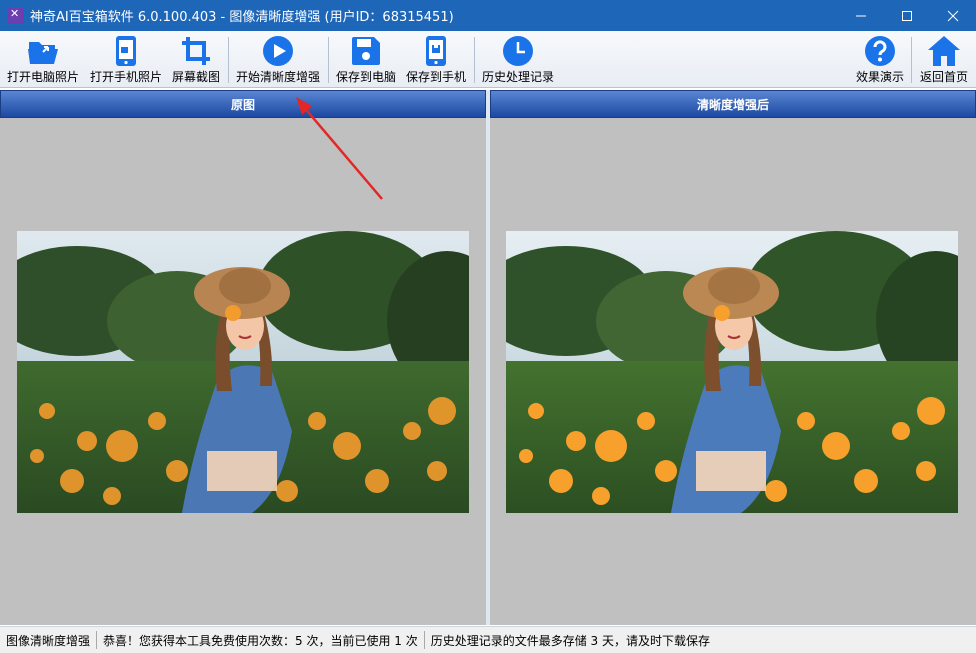  What do you see at coordinates (366, 51) in the screenshot?
I see `floppy-icon` at bounding box center [366, 51].